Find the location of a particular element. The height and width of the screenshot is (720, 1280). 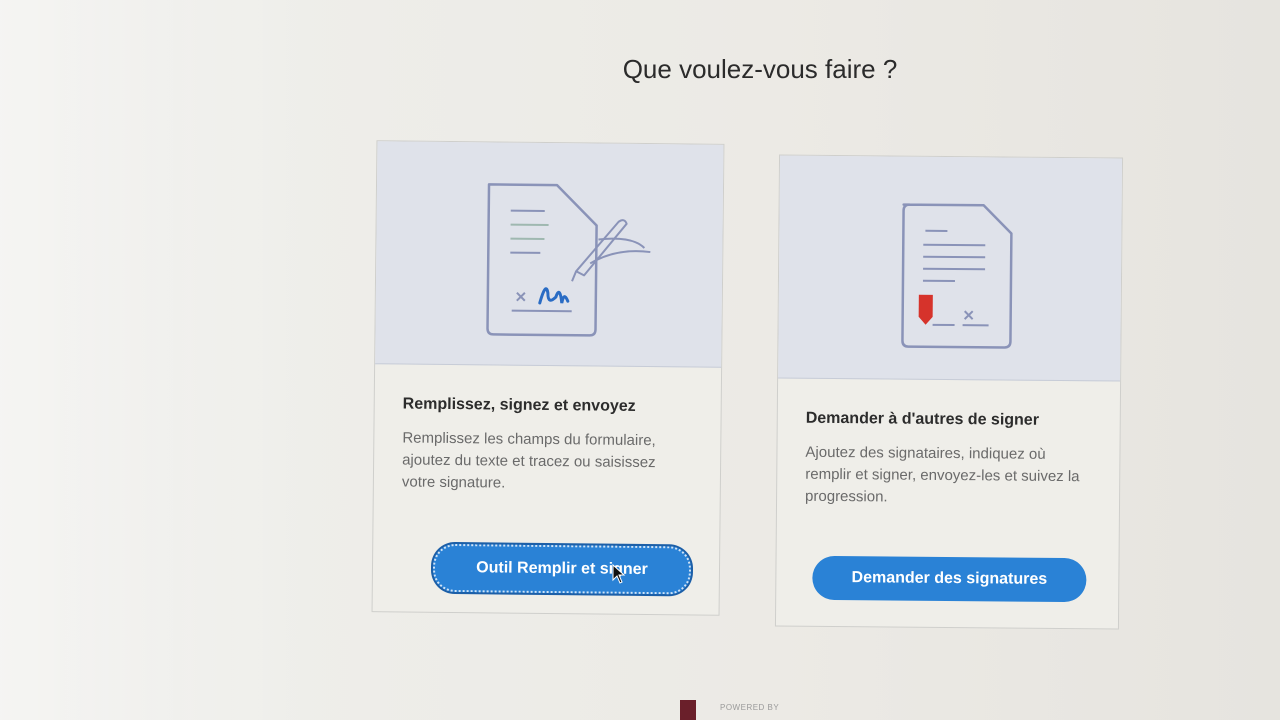

request-signatures-button: Demander des signatures is located at coordinates (949, 579).